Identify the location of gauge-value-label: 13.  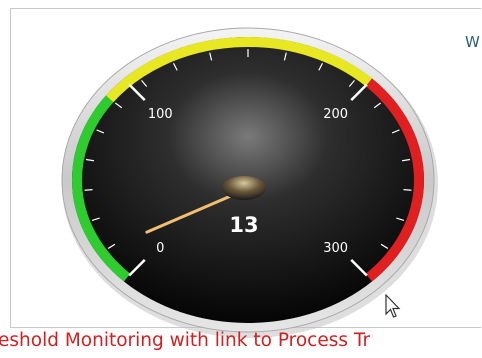
(243, 225).